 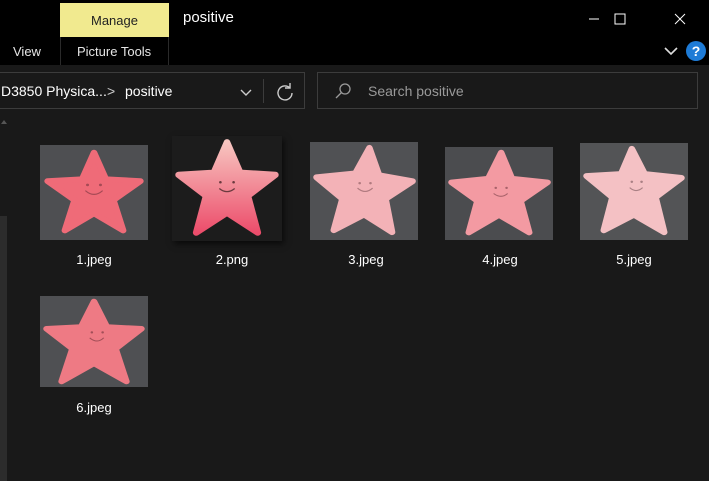 What do you see at coordinates (696, 51) in the screenshot?
I see `help-icon: ?` at bounding box center [696, 51].